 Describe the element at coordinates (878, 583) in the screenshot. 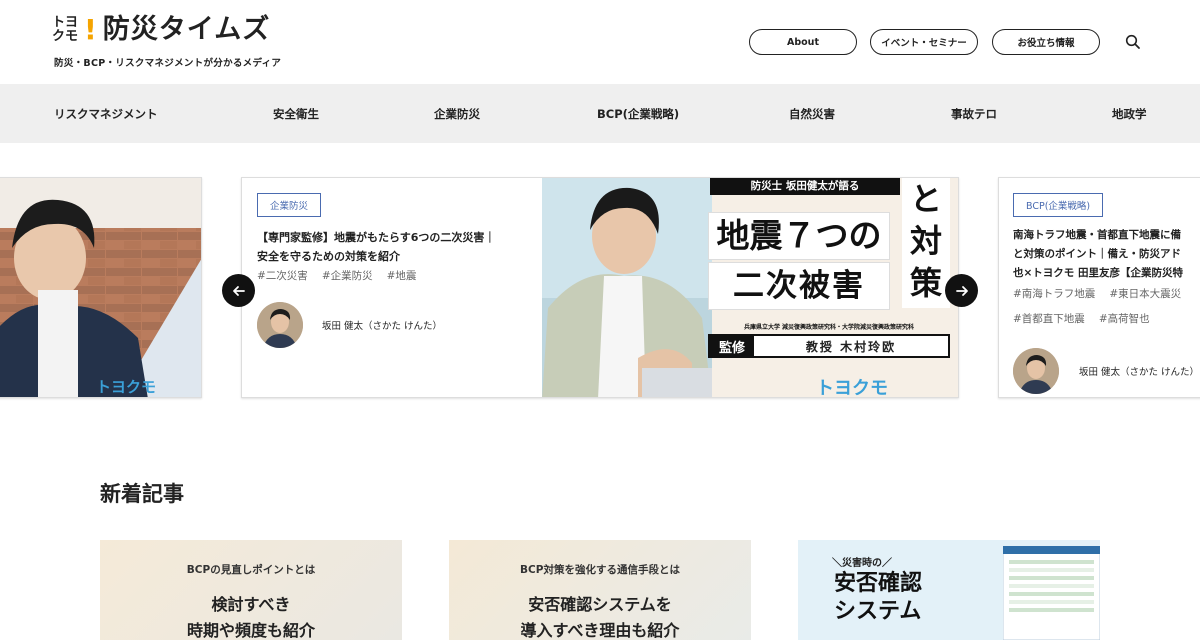

I see `news-card-headline-line1: 安否確認` at that location.